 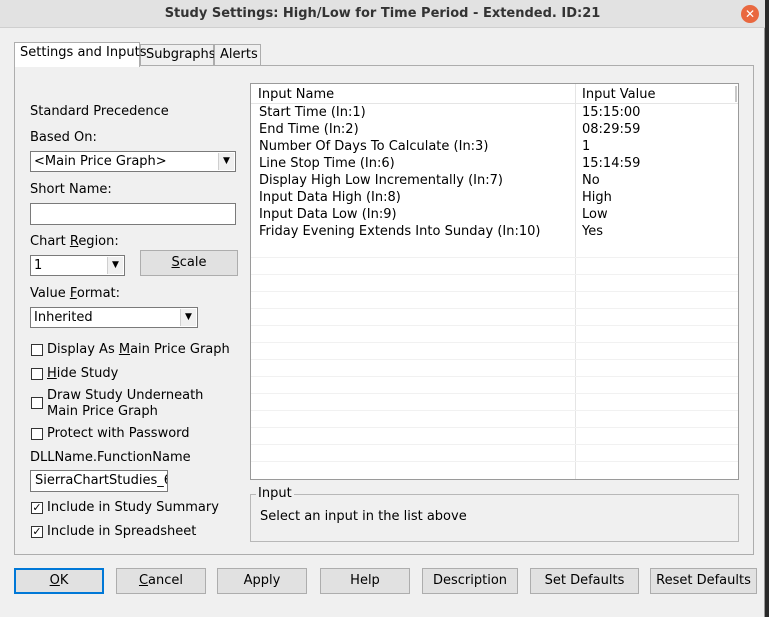 What do you see at coordinates (83, 373) in the screenshot?
I see `hide-study-label: Hide Study` at bounding box center [83, 373].